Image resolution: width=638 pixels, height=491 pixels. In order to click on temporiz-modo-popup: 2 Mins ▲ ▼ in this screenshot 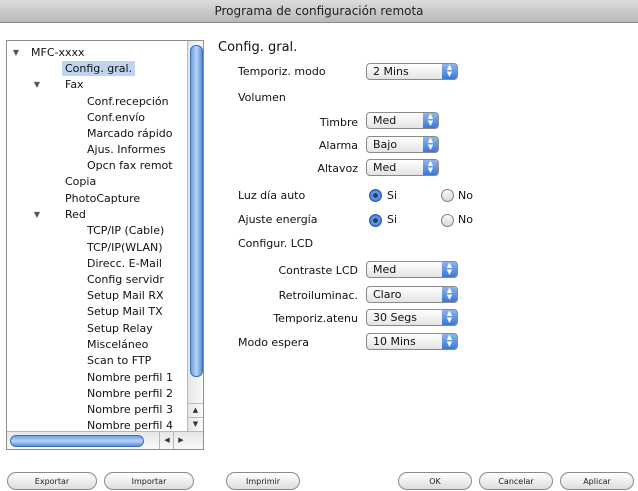, I will do `click(412, 71)`.